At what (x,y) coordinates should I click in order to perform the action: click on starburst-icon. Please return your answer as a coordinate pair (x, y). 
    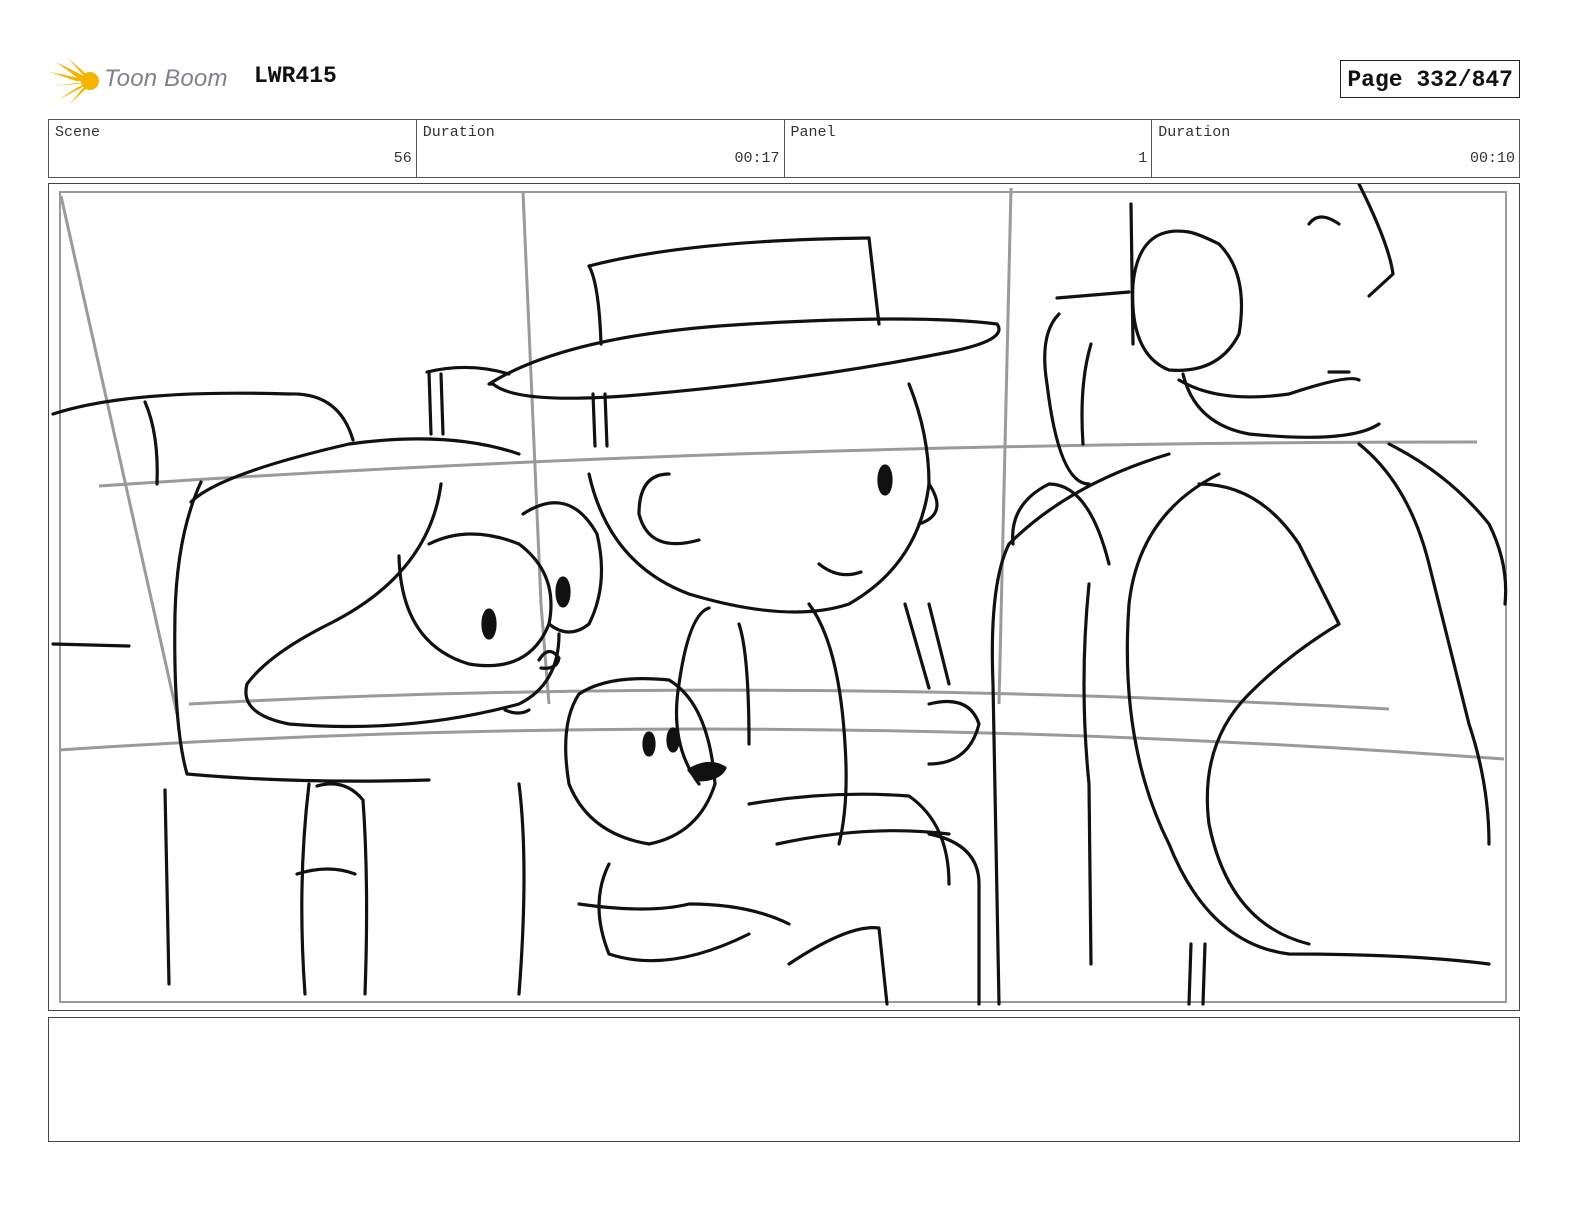
    Looking at the image, I should click on (74, 81).